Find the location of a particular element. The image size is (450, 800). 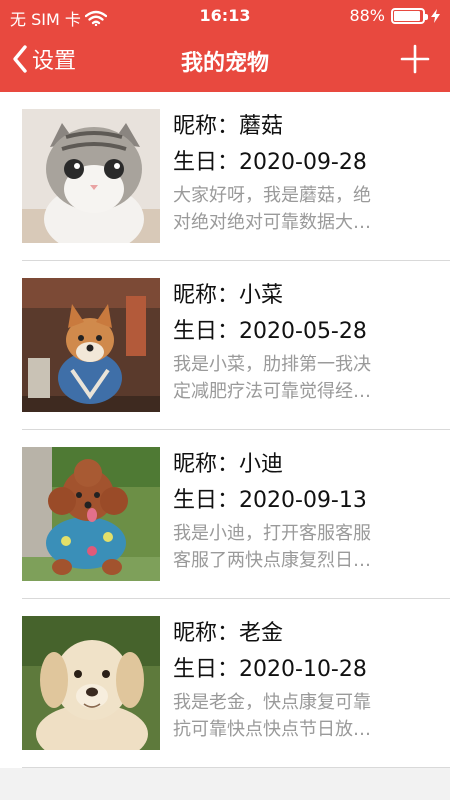

status-bar: 无 SIM 卡 16:13 88% is located at coordinates (225, 15).